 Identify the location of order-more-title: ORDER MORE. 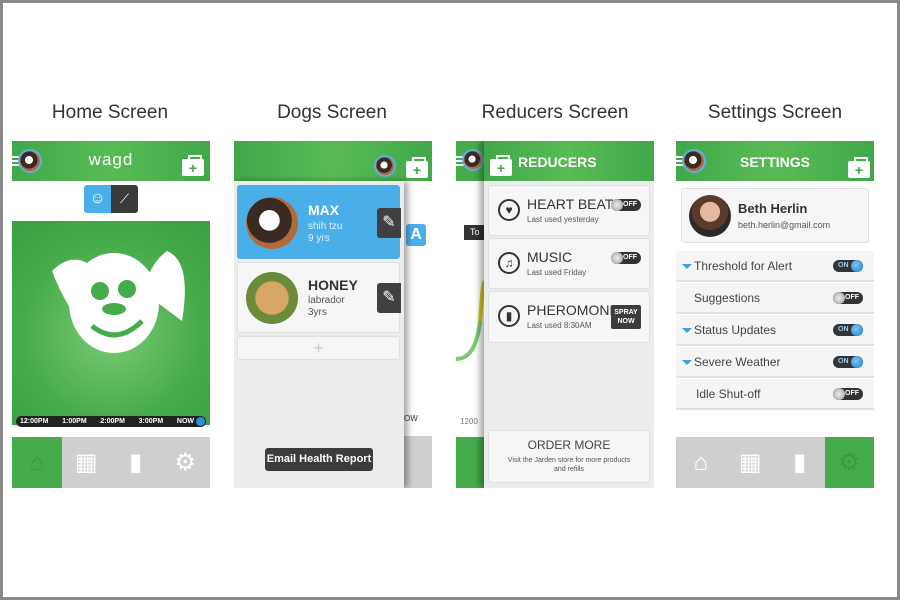
(569, 445).